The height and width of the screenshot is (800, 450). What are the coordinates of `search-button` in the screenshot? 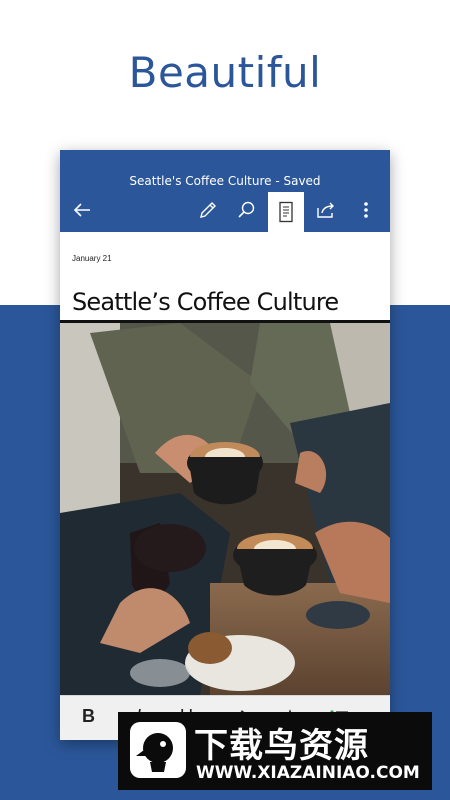 It's located at (246, 210).